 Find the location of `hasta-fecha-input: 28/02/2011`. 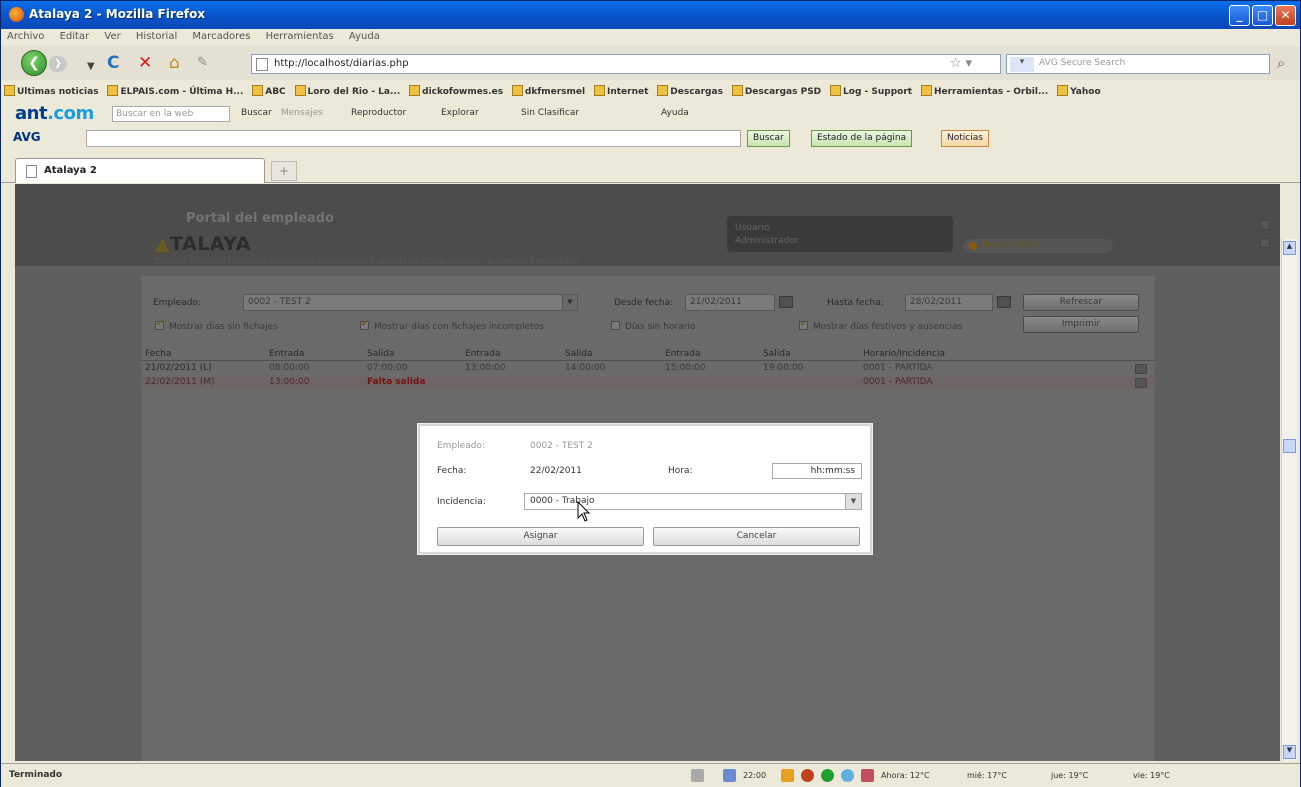

hasta-fecha-input: 28/02/2011 is located at coordinates (949, 302).